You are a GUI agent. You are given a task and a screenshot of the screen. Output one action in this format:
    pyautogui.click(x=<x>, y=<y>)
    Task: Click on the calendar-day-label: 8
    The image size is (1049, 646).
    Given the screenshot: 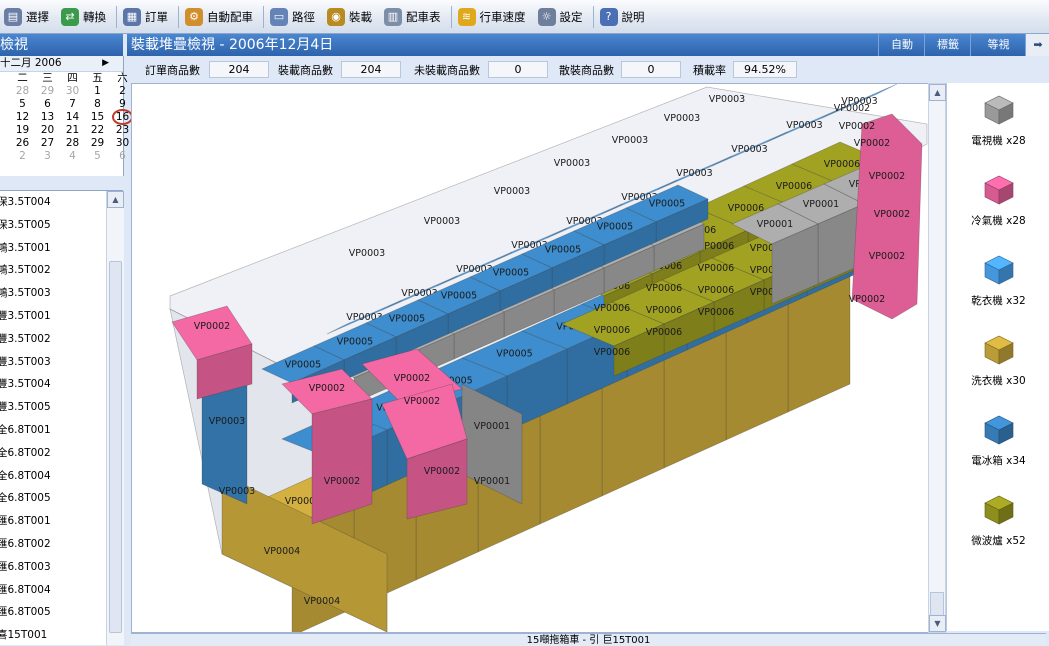 What is the action you would take?
    pyautogui.click(x=97, y=104)
    